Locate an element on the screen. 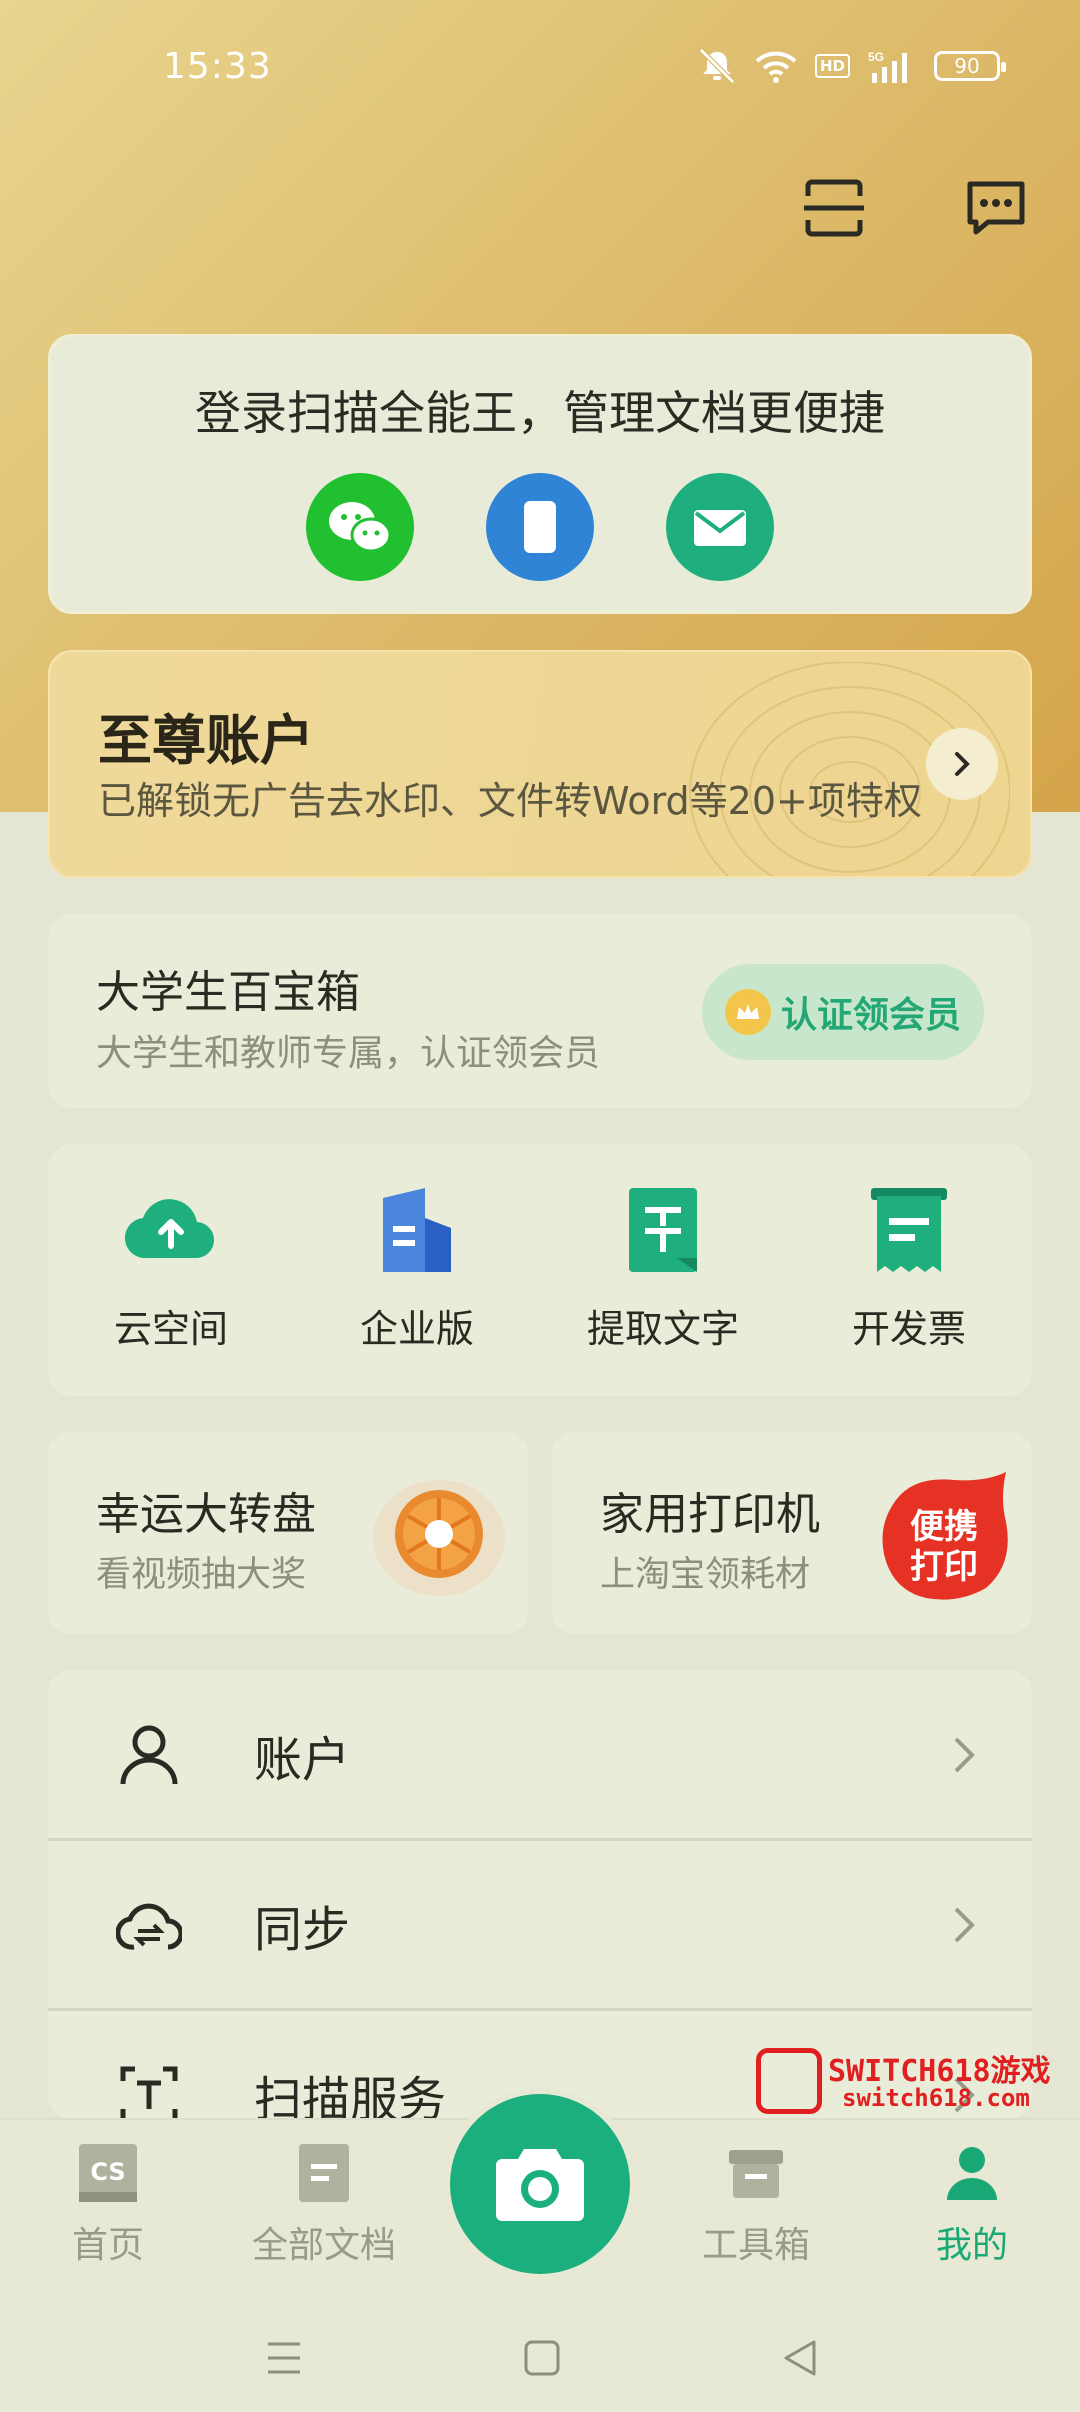  printer-card: 家用打印机 上淘宝领耗材 便携 打印 is located at coordinates (792, 1533).